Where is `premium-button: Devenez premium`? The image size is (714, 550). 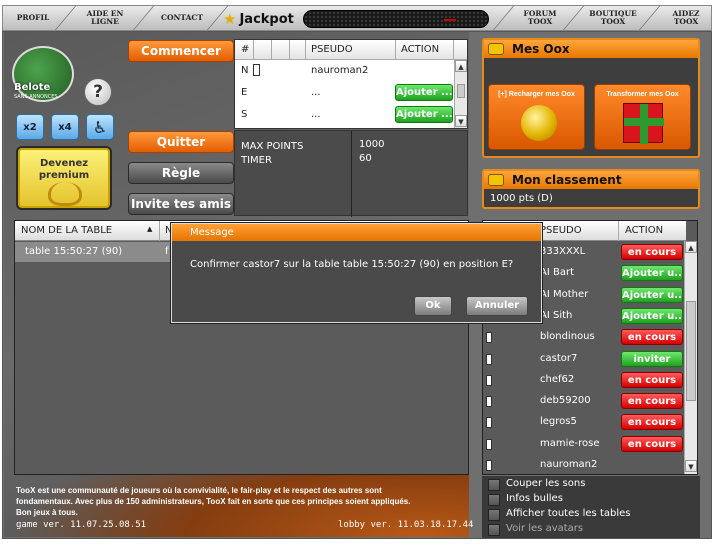 premium-button: Devenez premium is located at coordinates (64, 178).